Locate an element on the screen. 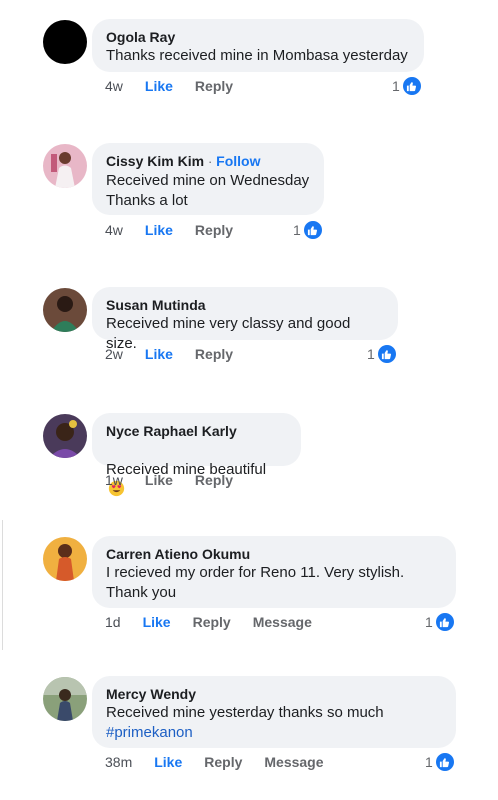  comment-actions: 1d Like Reply Message is located at coordinates (219, 622).